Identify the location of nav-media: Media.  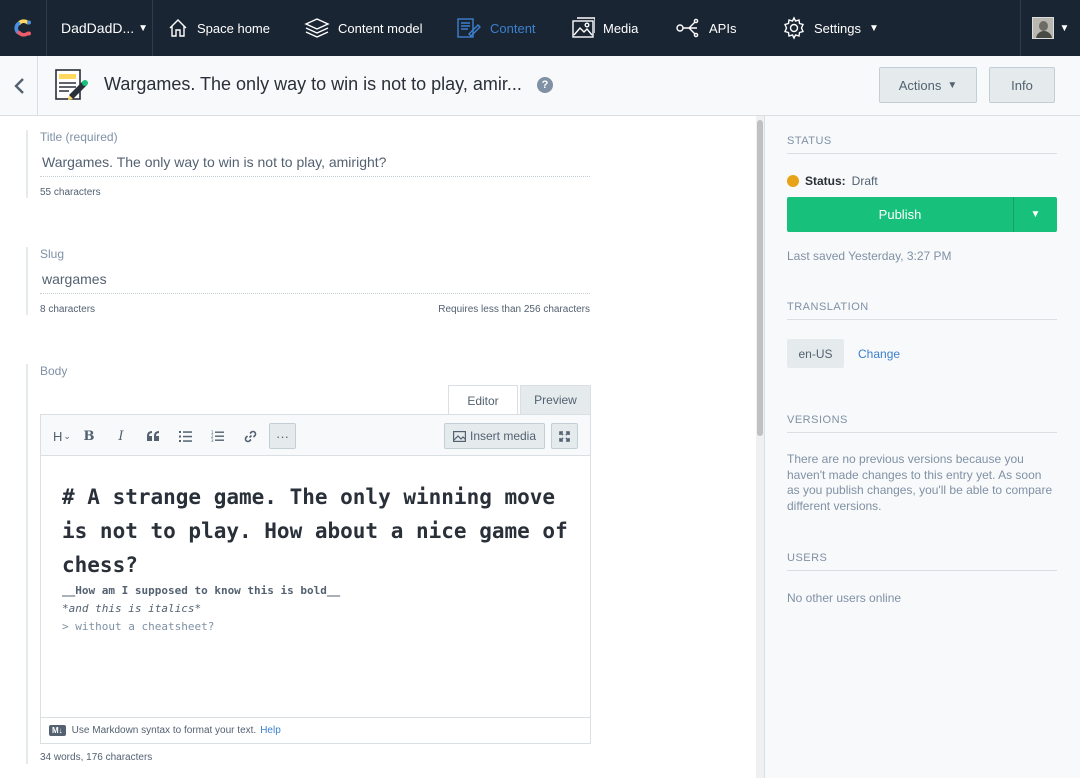
(604, 28).